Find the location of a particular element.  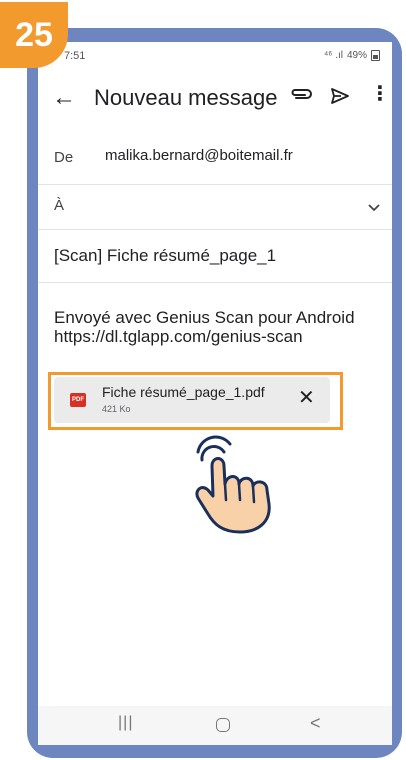

chevron-down-icon is located at coordinates (374, 208).